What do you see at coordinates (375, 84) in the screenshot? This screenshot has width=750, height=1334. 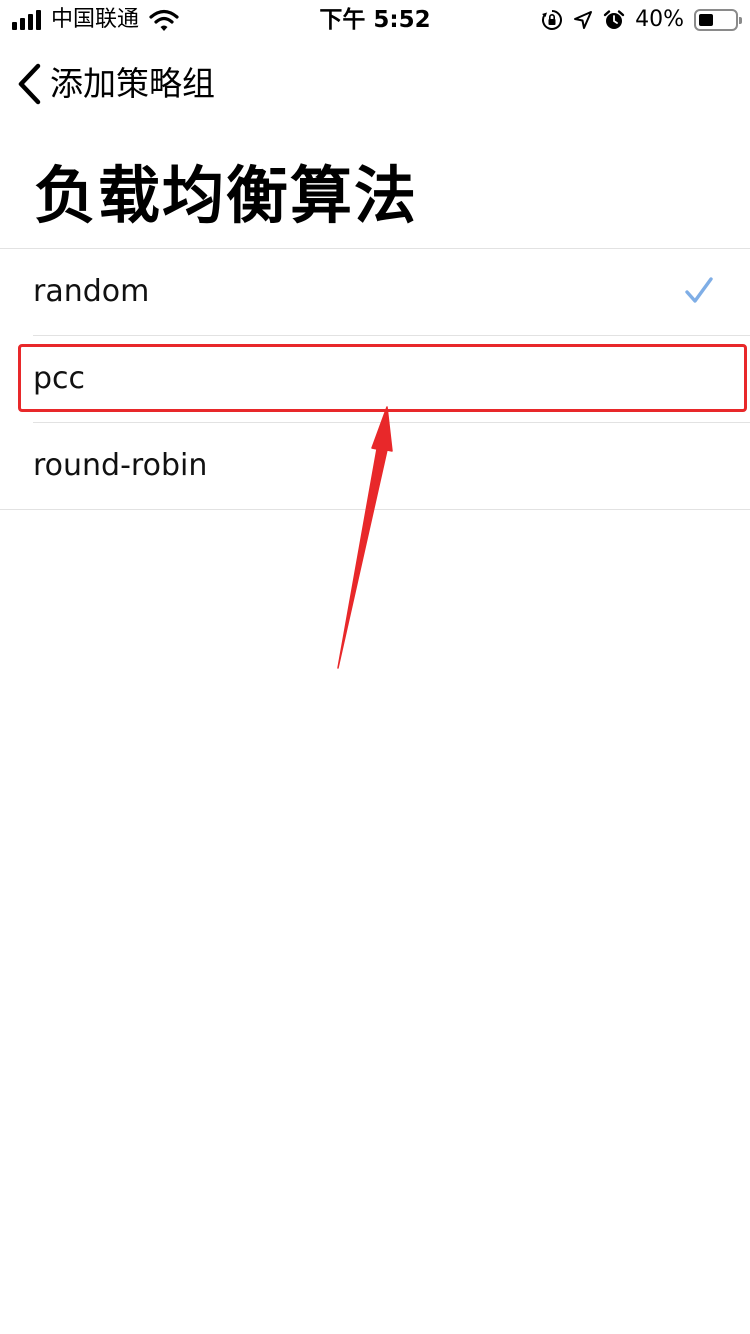 I see `navigation-bar: 添加策略组` at bounding box center [375, 84].